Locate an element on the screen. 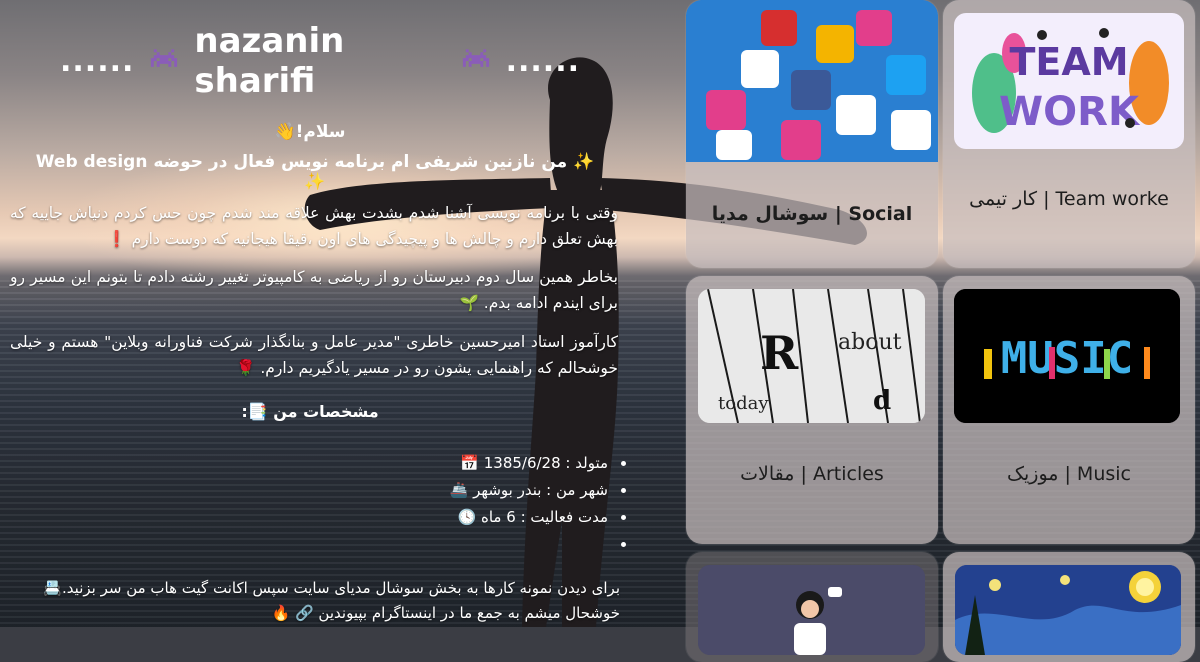  starry-night-painting is located at coordinates (1068, 610).